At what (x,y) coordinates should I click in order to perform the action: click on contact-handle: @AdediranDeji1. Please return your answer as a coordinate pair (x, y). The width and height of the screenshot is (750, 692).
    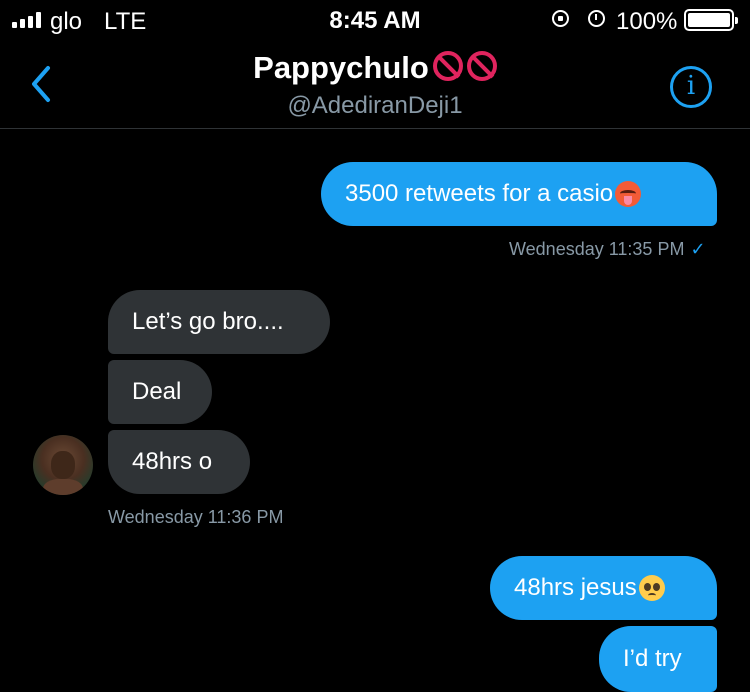
    Looking at the image, I should click on (375, 105).